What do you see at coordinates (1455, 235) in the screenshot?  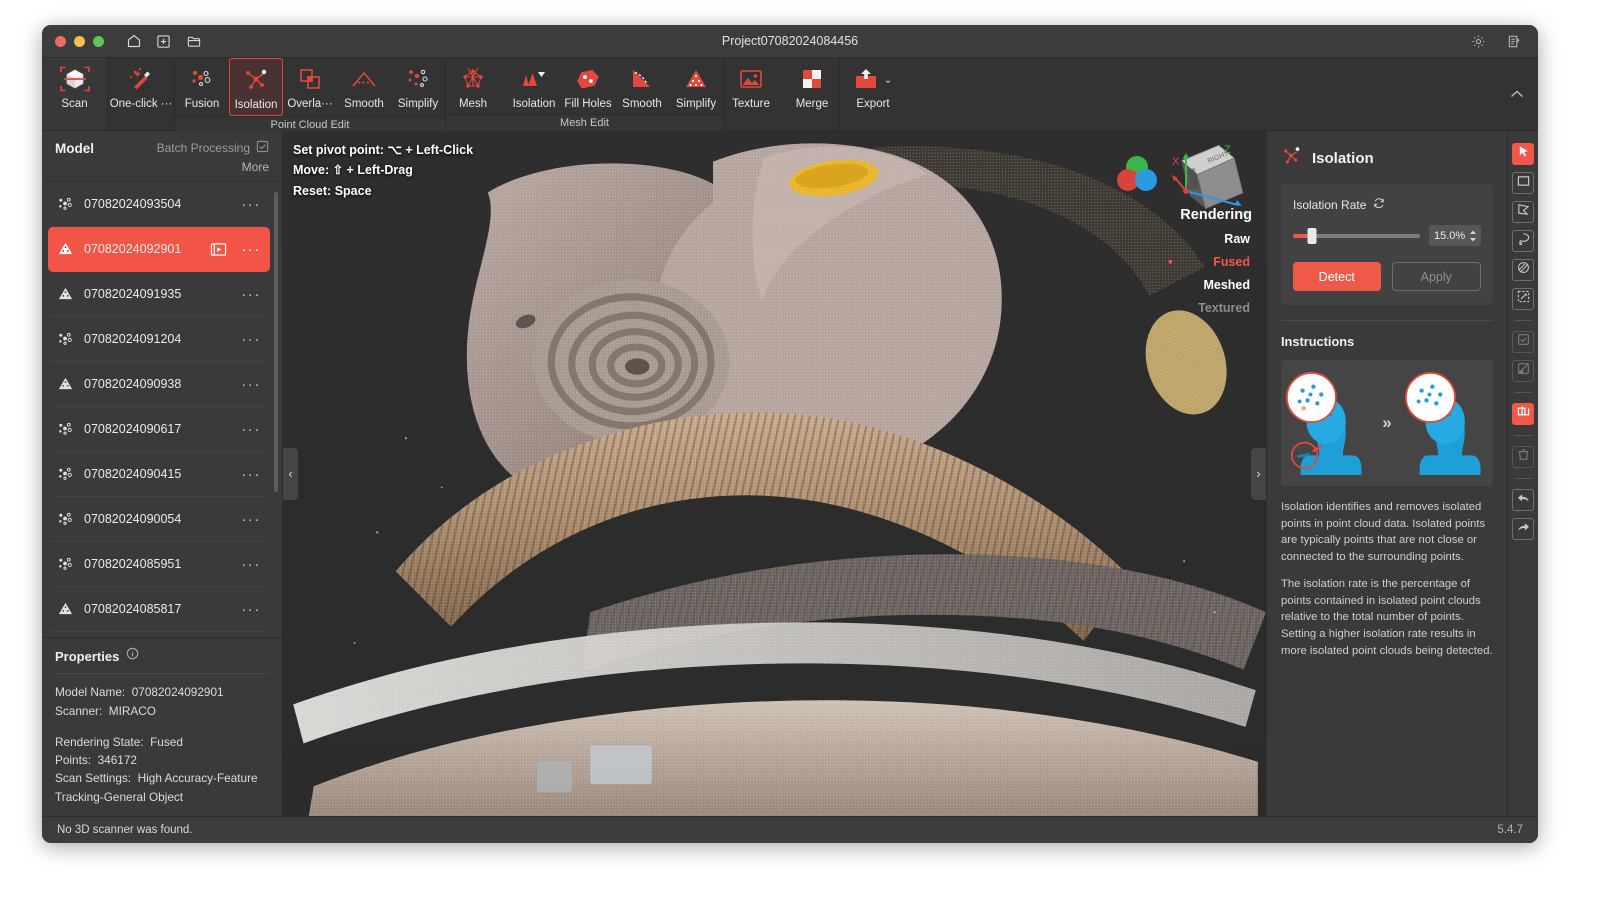 I see `isolation-rate-stepper: 15.0%` at bounding box center [1455, 235].